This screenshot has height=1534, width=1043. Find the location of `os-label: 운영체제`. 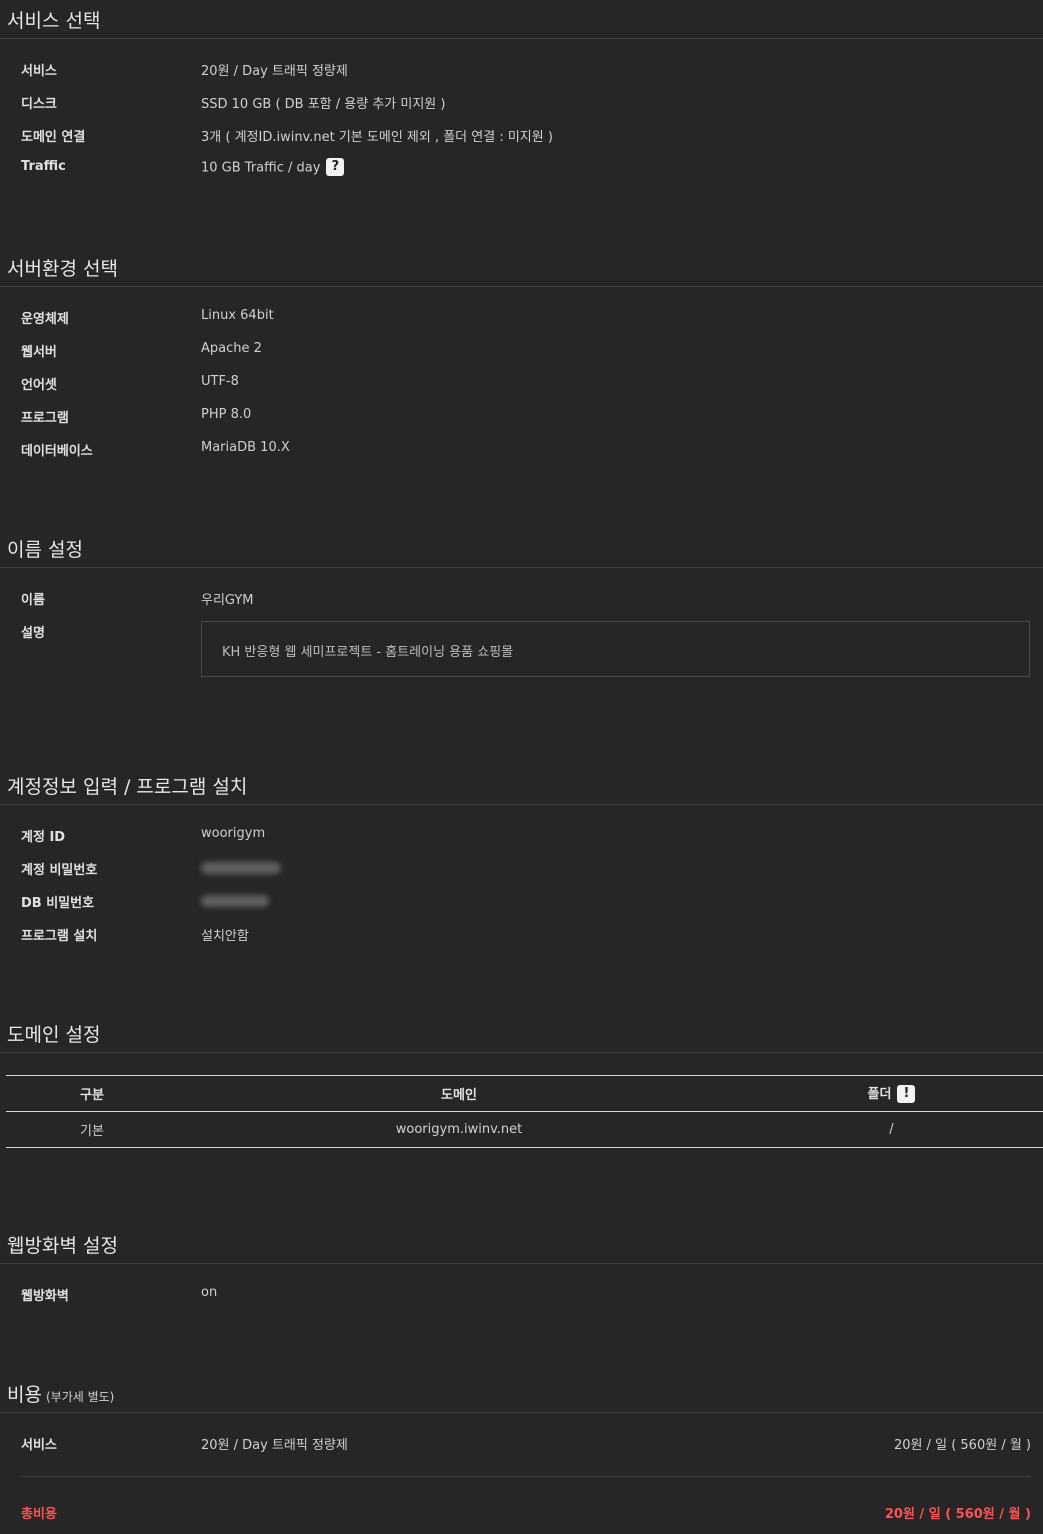

os-label: 운영체제 is located at coordinates (45, 319).